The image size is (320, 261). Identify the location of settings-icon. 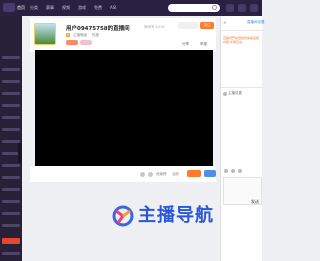
(225, 94).